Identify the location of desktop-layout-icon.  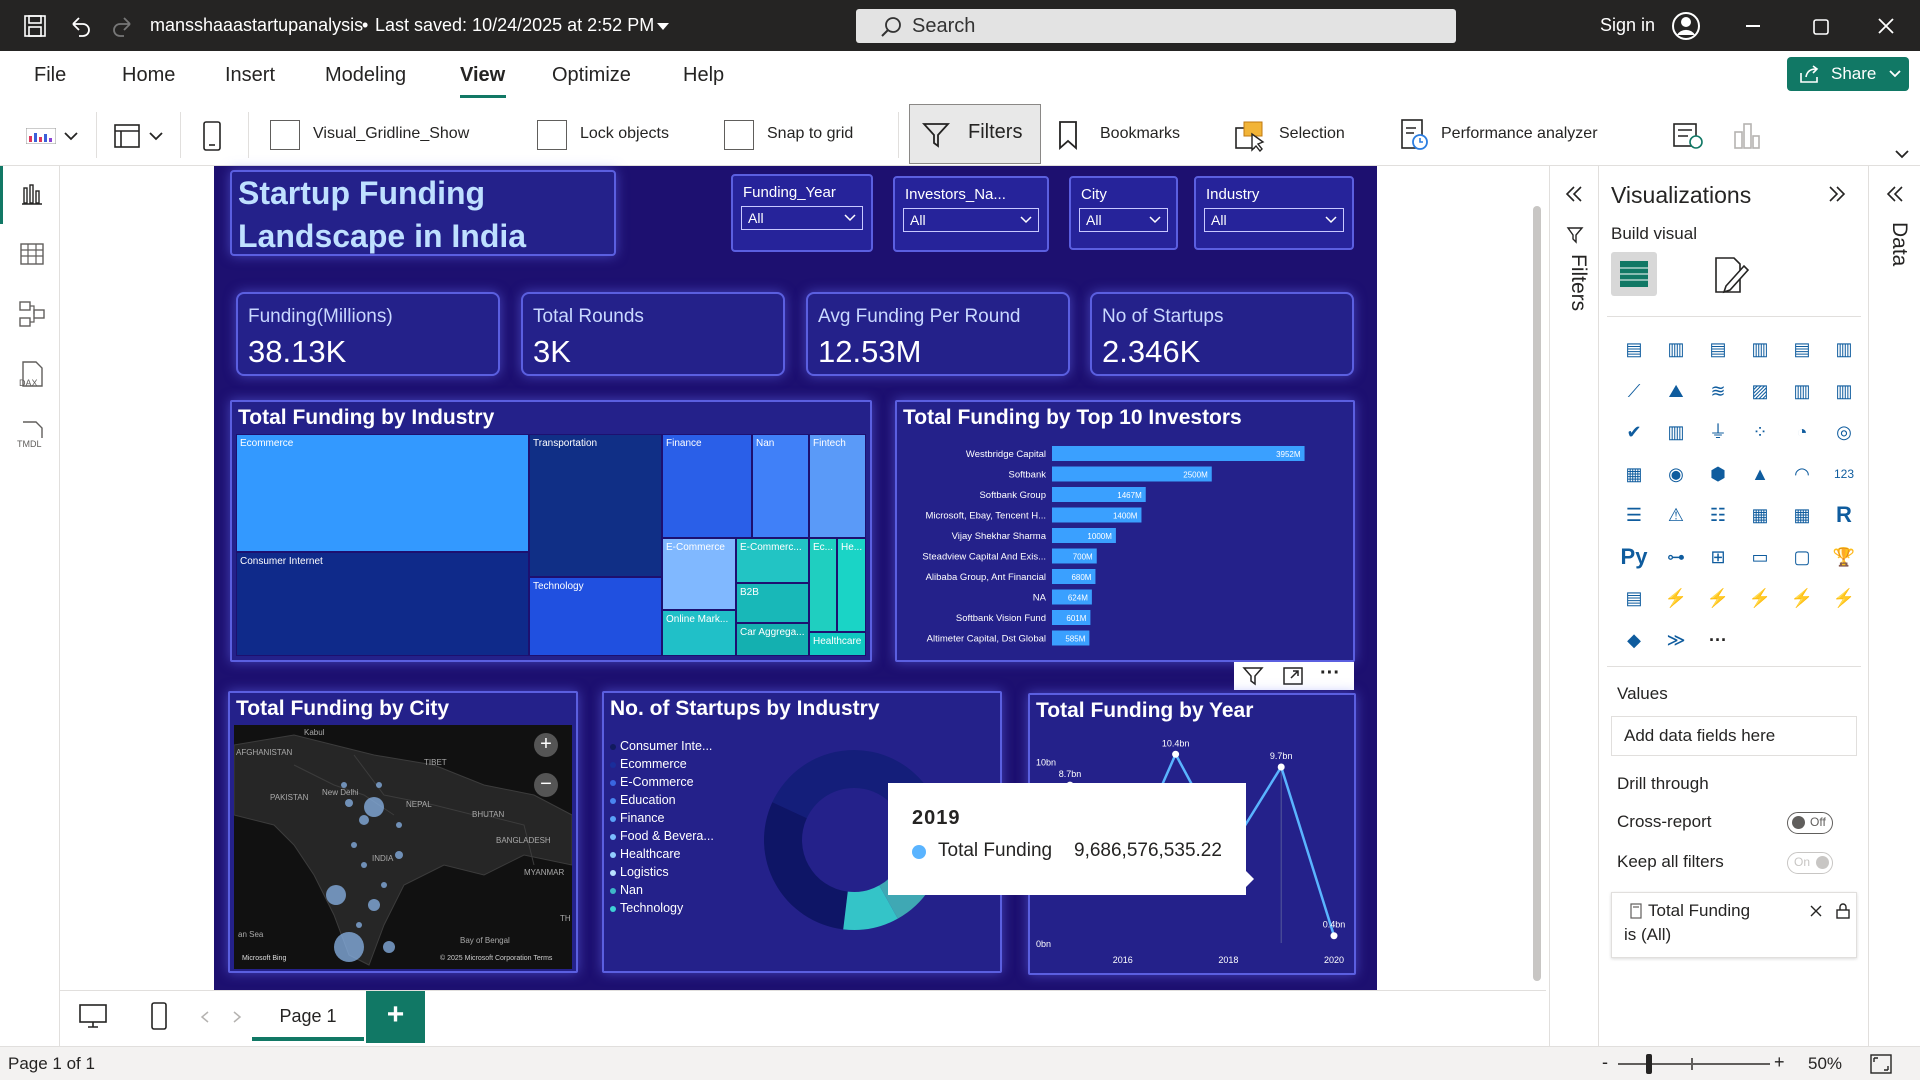
(93, 1016).